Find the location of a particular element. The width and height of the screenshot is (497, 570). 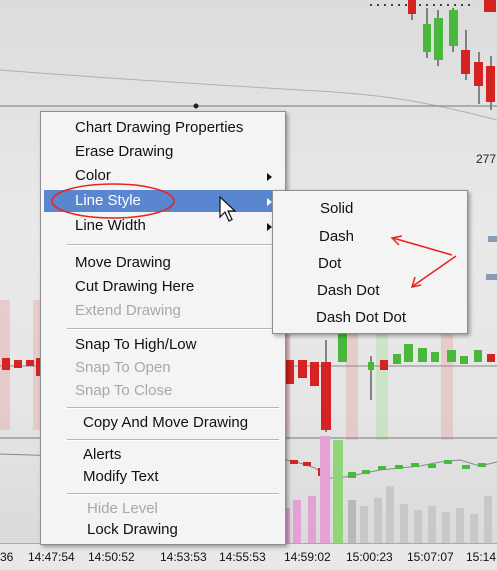

menu-item-label: Extend Drawing is located at coordinates (128, 310).